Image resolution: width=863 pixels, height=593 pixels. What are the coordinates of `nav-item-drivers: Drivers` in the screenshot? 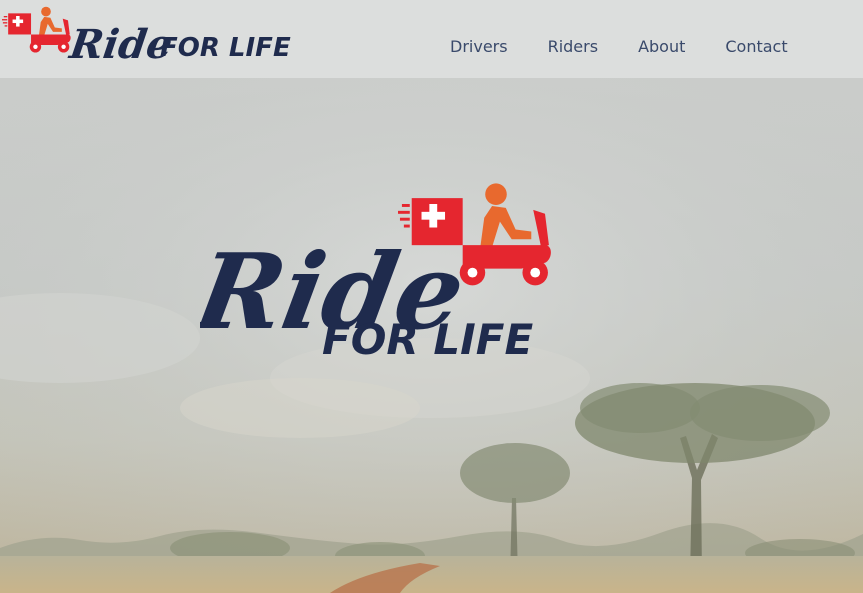 It's located at (479, 47).